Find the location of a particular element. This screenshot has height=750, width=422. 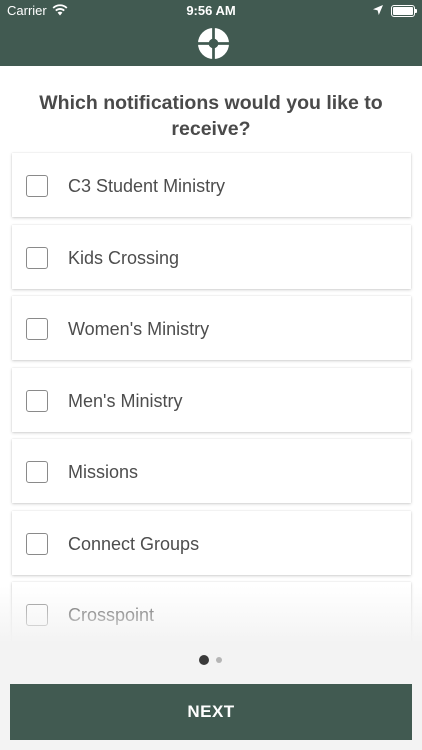

option-mens-ministry: Men's Ministry is located at coordinates (211, 399).